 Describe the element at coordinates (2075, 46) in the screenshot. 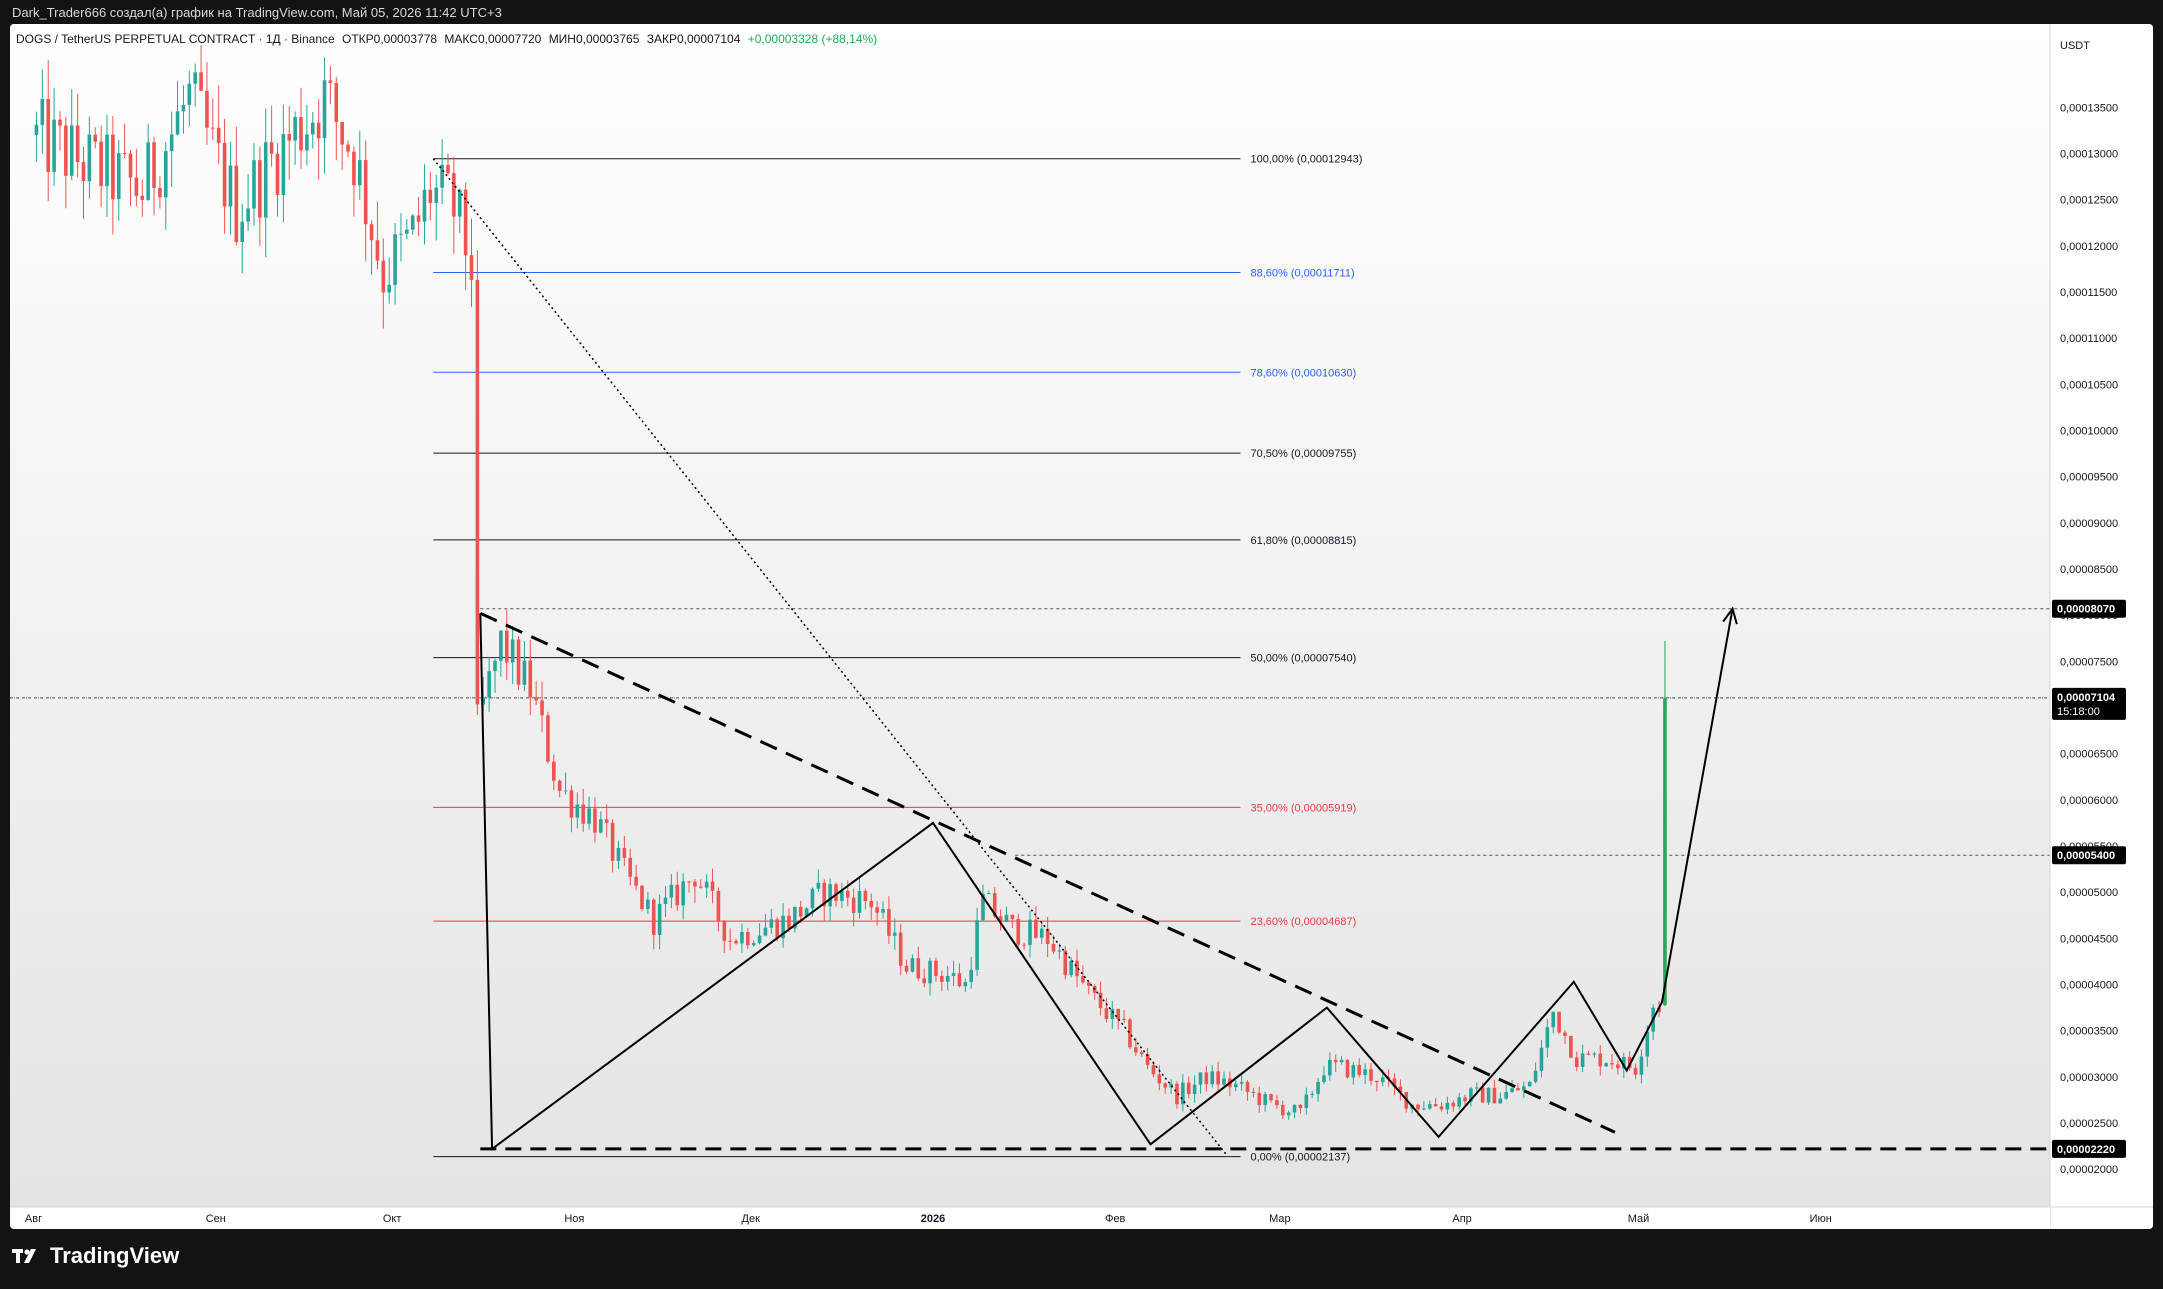

I see `currency-label: USDT` at that location.